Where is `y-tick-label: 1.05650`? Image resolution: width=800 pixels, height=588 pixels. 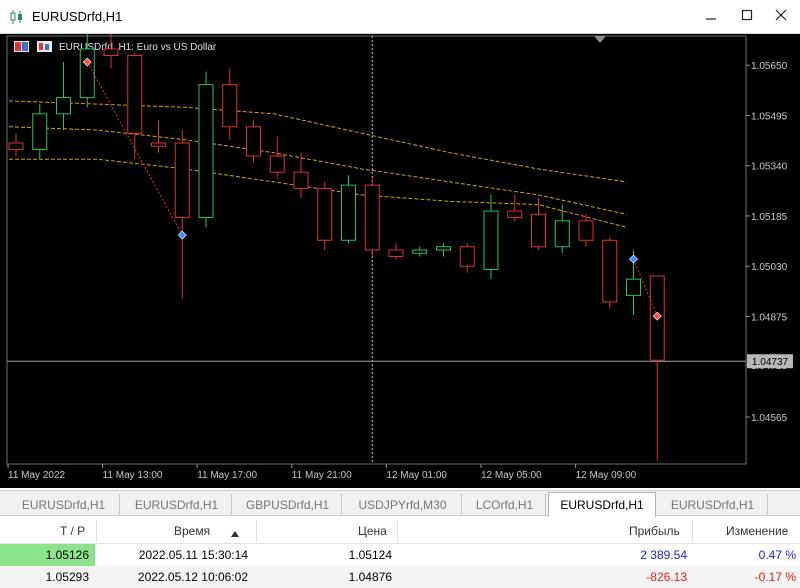 y-tick-label: 1.05650 is located at coordinates (769, 66).